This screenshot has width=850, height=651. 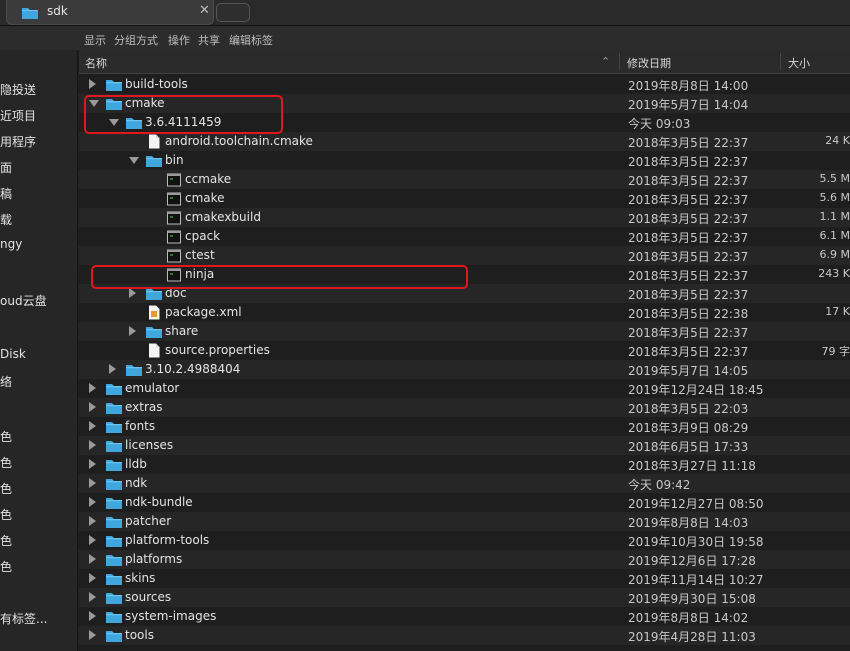 I want to click on sidebar-item-user: ngy, so click(x=11, y=244).